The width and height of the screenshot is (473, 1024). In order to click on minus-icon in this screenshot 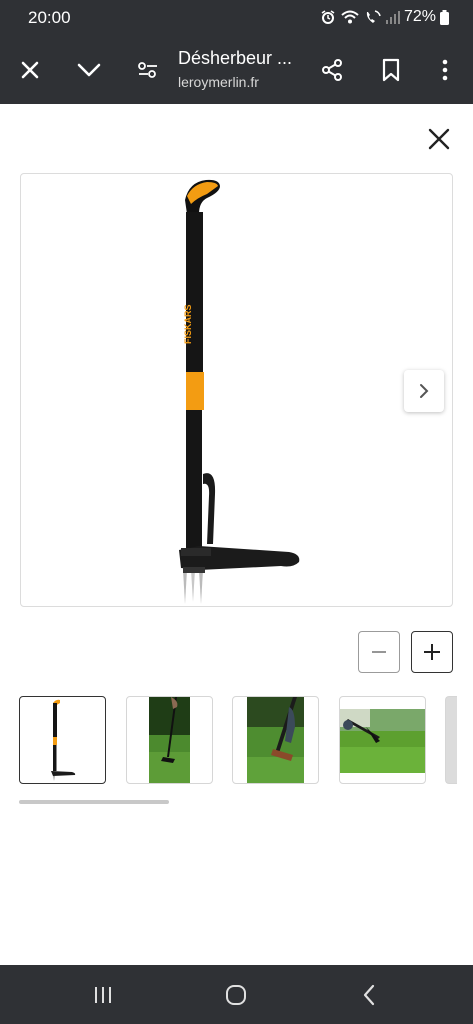, I will do `click(379, 652)`.